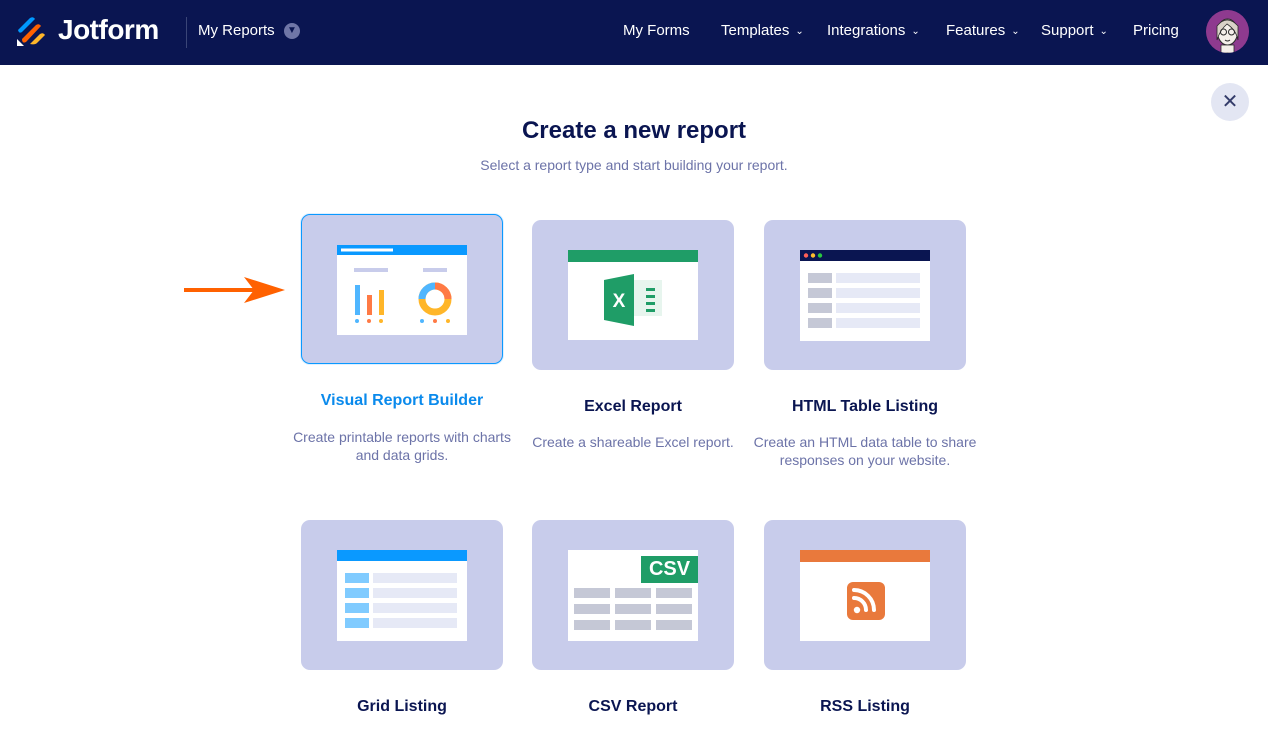 Image resolution: width=1268 pixels, height=732 pixels. What do you see at coordinates (633, 442) in the screenshot?
I see `card-description: Create a shareable Excel report.` at bounding box center [633, 442].